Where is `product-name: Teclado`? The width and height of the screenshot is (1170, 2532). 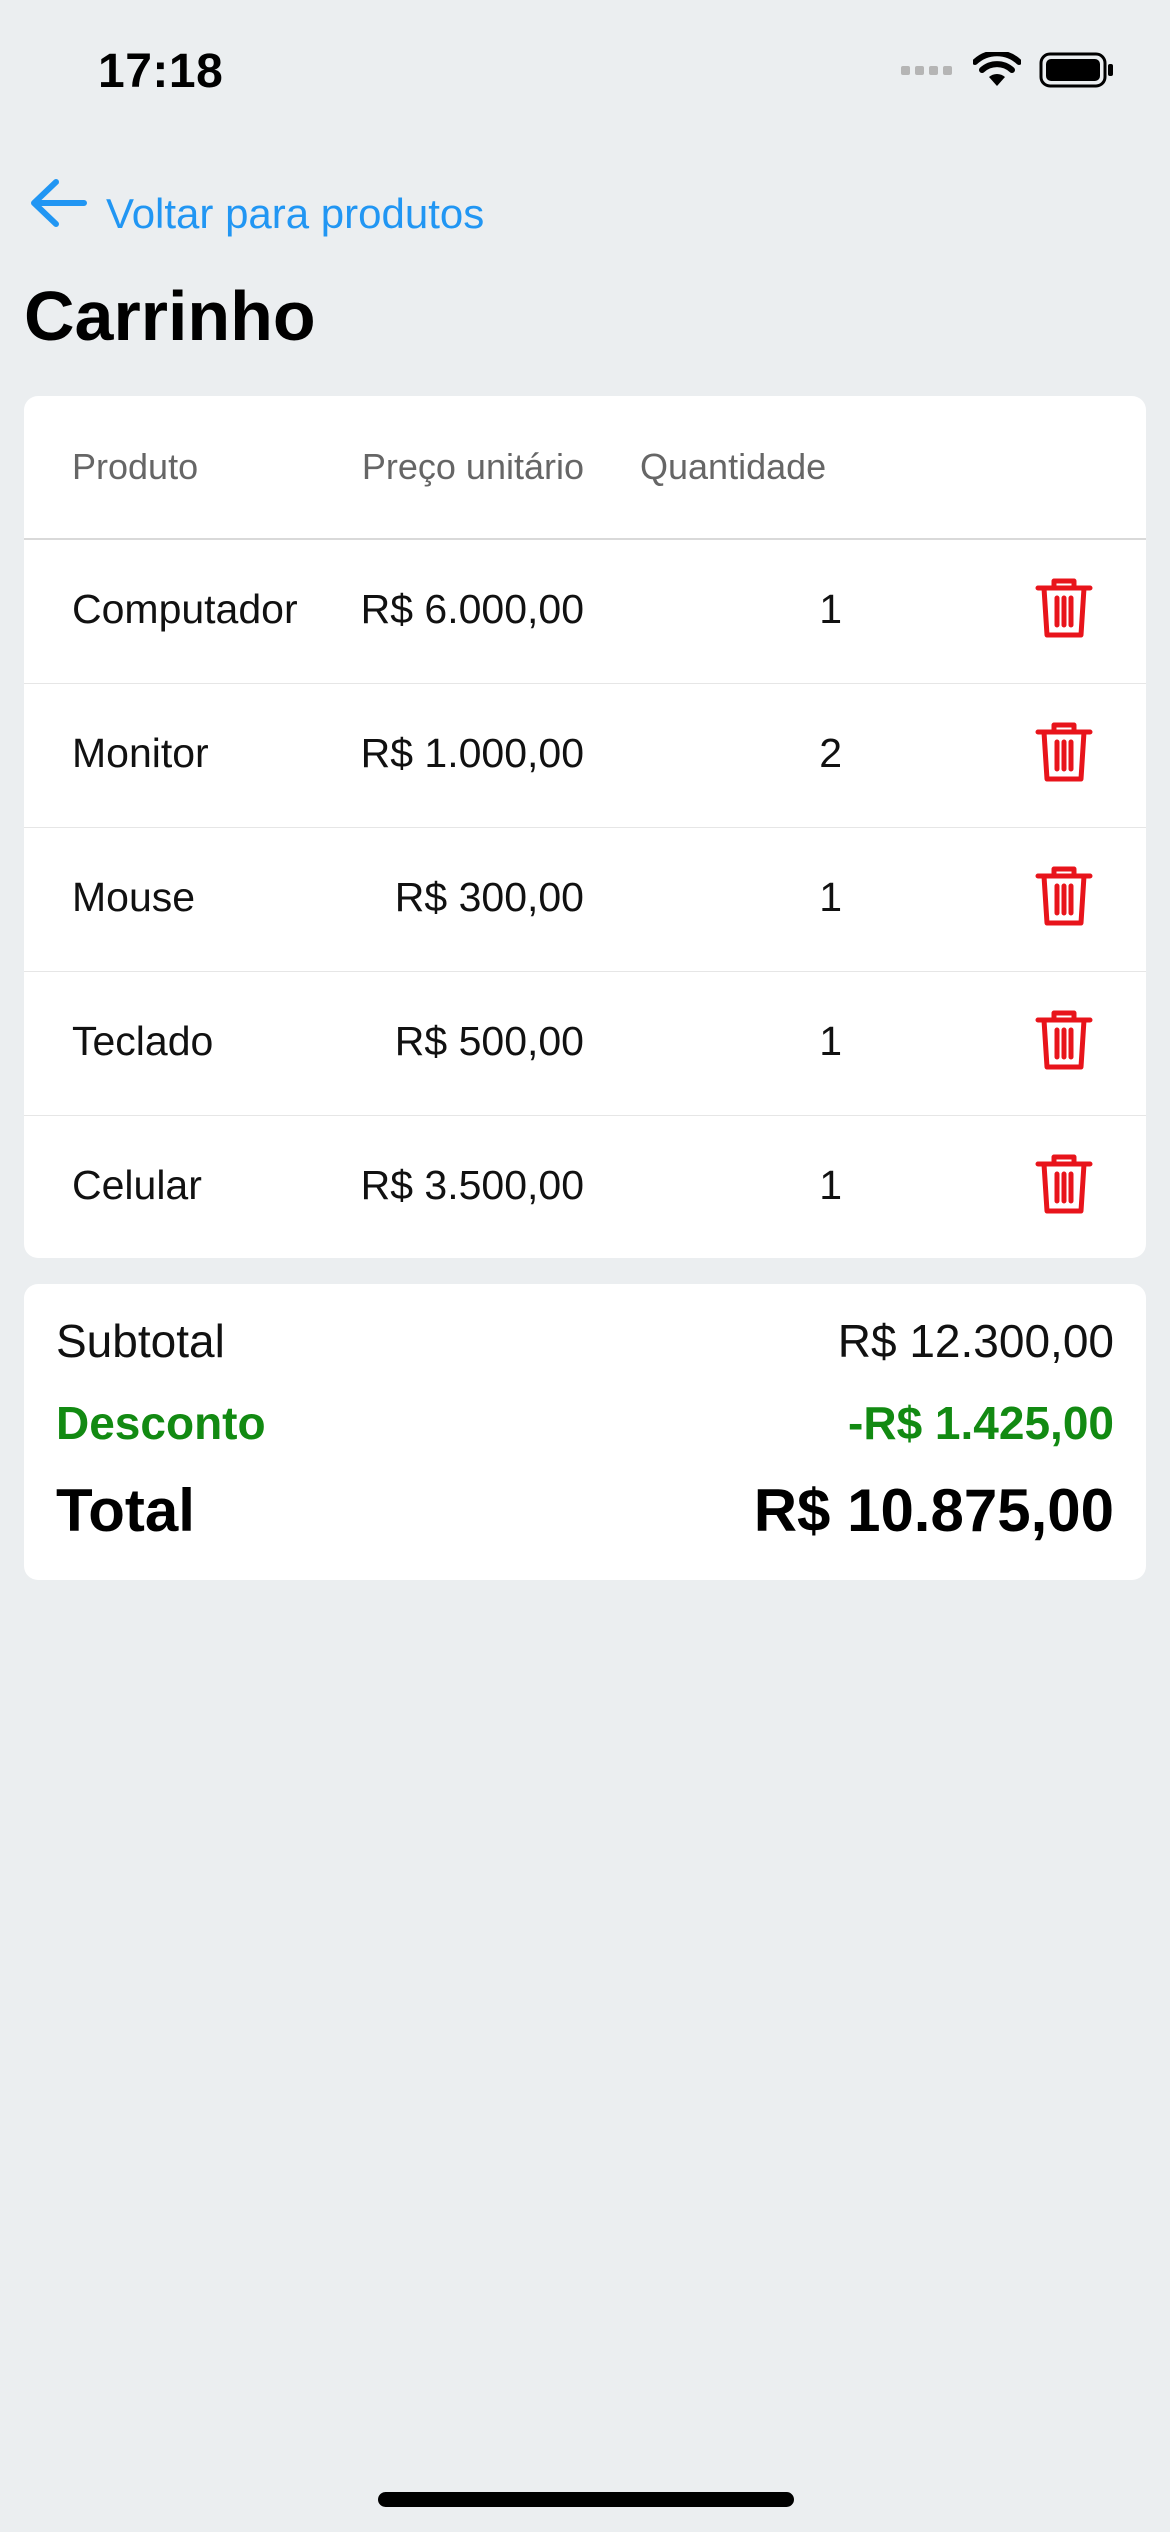 product-name: Teclado is located at coordinates (143, 1041).